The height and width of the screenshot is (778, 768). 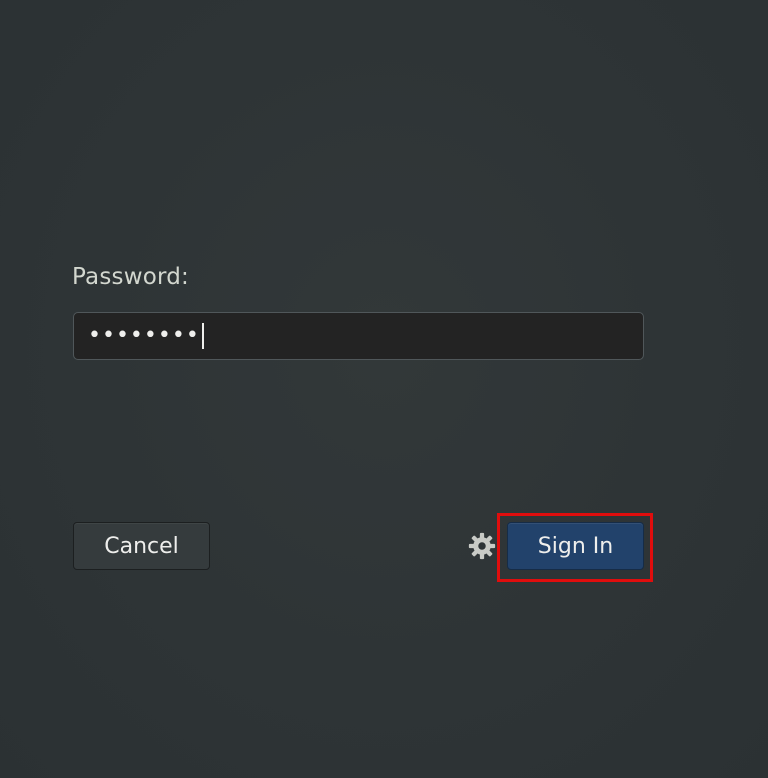 I want to click on cancel-button: Cancel, so click(x=141, y=546).